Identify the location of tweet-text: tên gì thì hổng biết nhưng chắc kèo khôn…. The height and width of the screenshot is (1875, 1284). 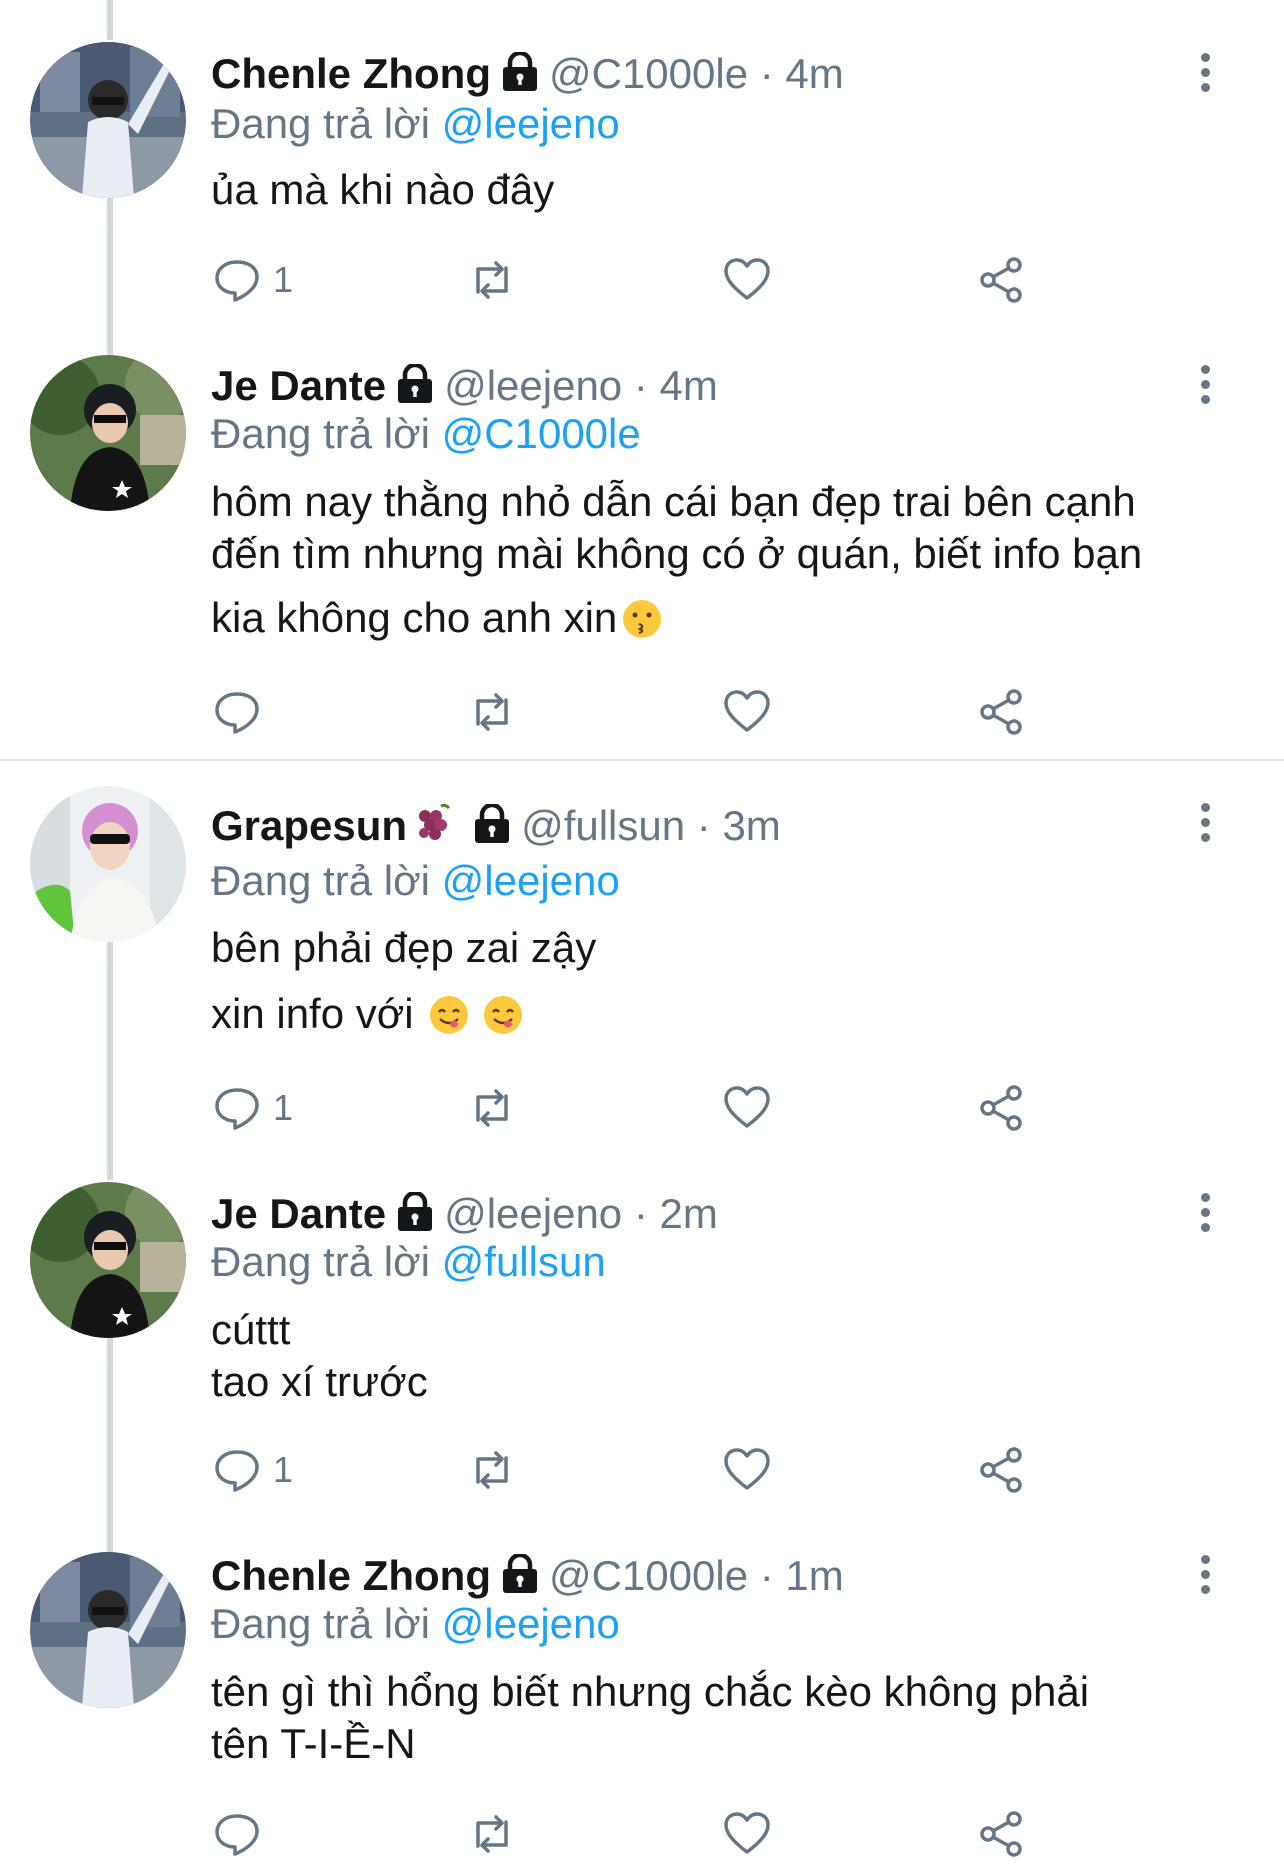
(650, 1717).